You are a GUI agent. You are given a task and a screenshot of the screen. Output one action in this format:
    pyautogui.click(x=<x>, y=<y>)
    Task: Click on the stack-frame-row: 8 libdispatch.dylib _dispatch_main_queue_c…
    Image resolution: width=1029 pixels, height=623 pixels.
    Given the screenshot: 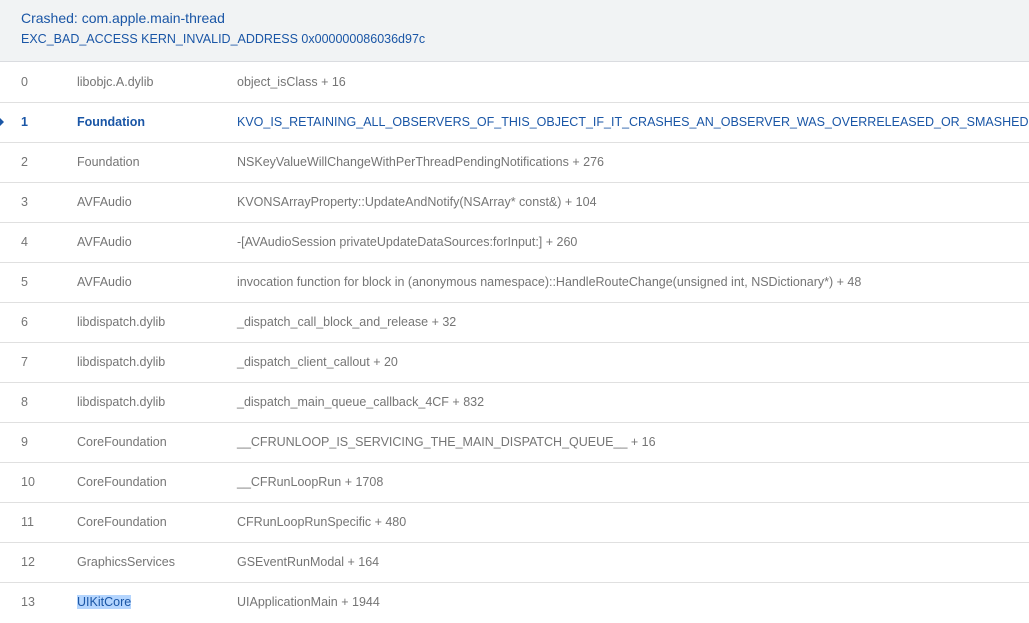 What is the action you would take?
    pyautogui.click(x=514, y=403)
    